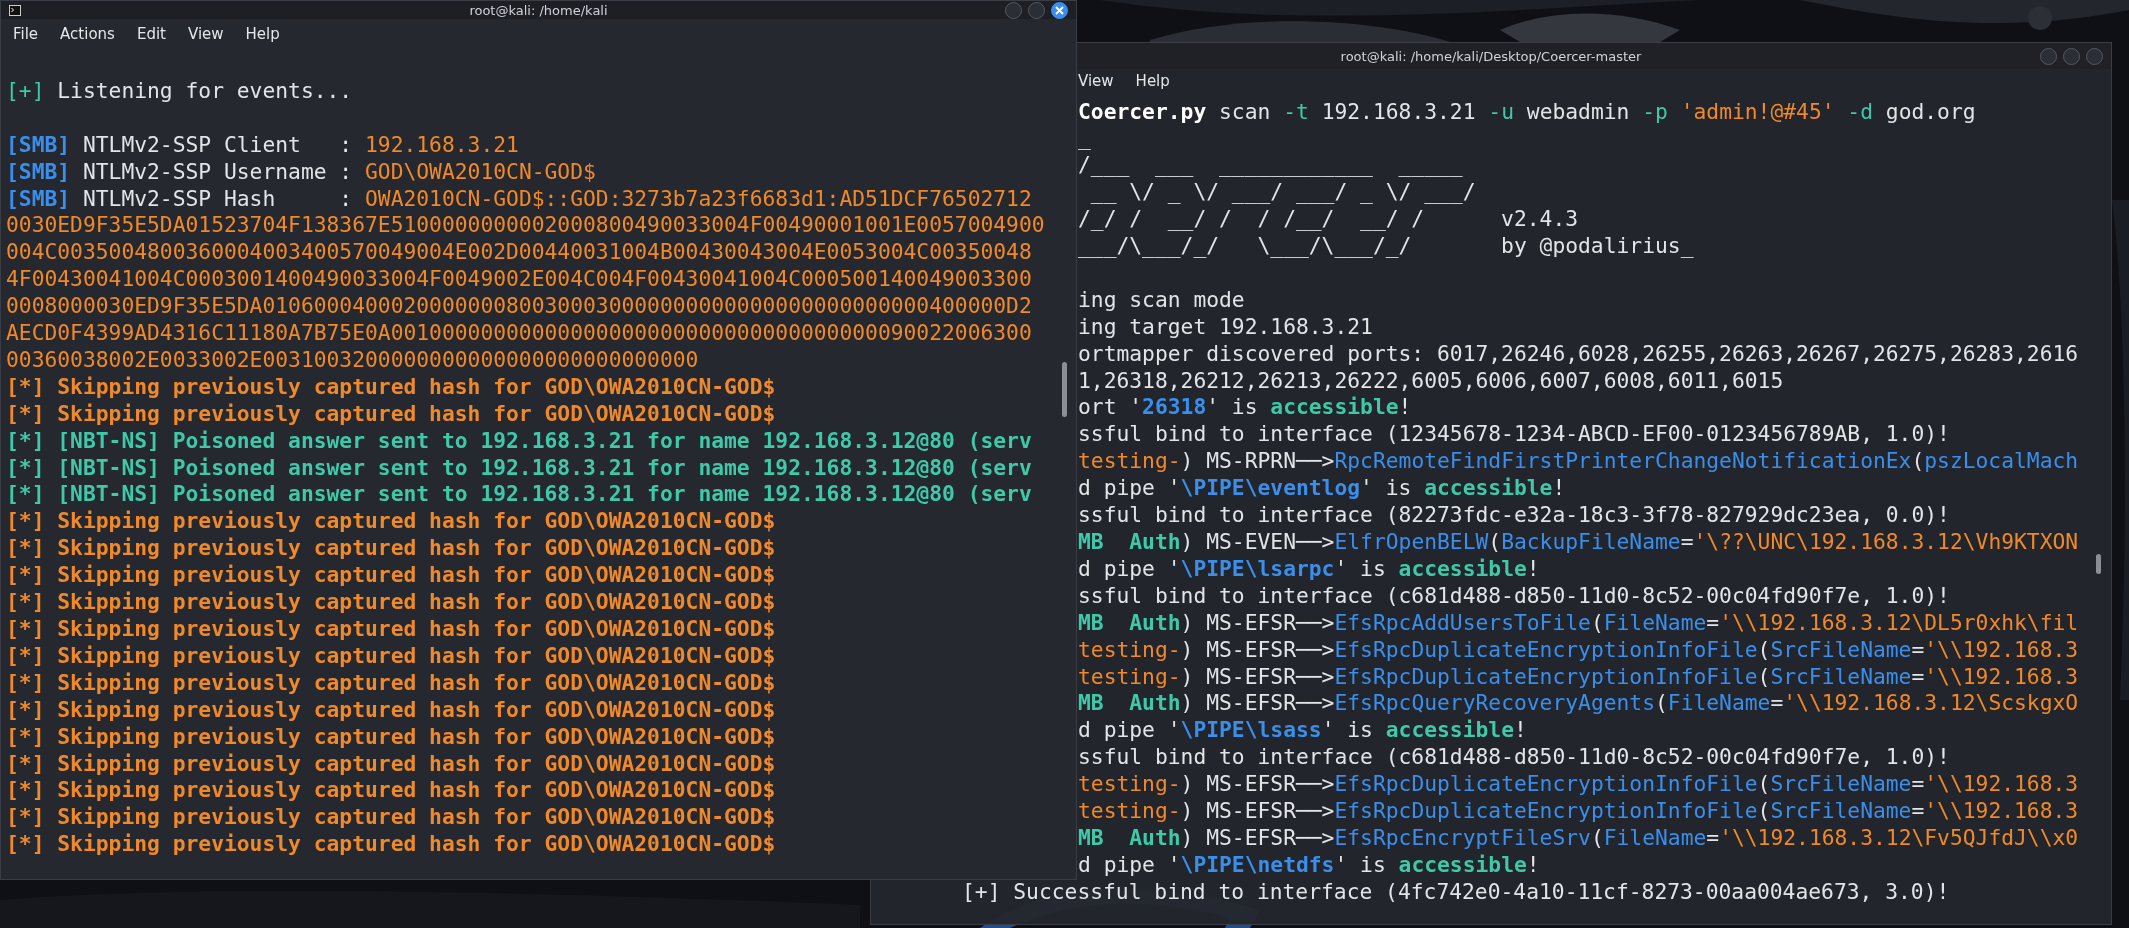 The width and height of the screenshot is (2129, 928). What do you see at coordinates (1302, 731) in the screenshot?
I see `terminal-line: d pipe '\PIPE\lsass' is accessible!` at bounding box center [1302, 731].